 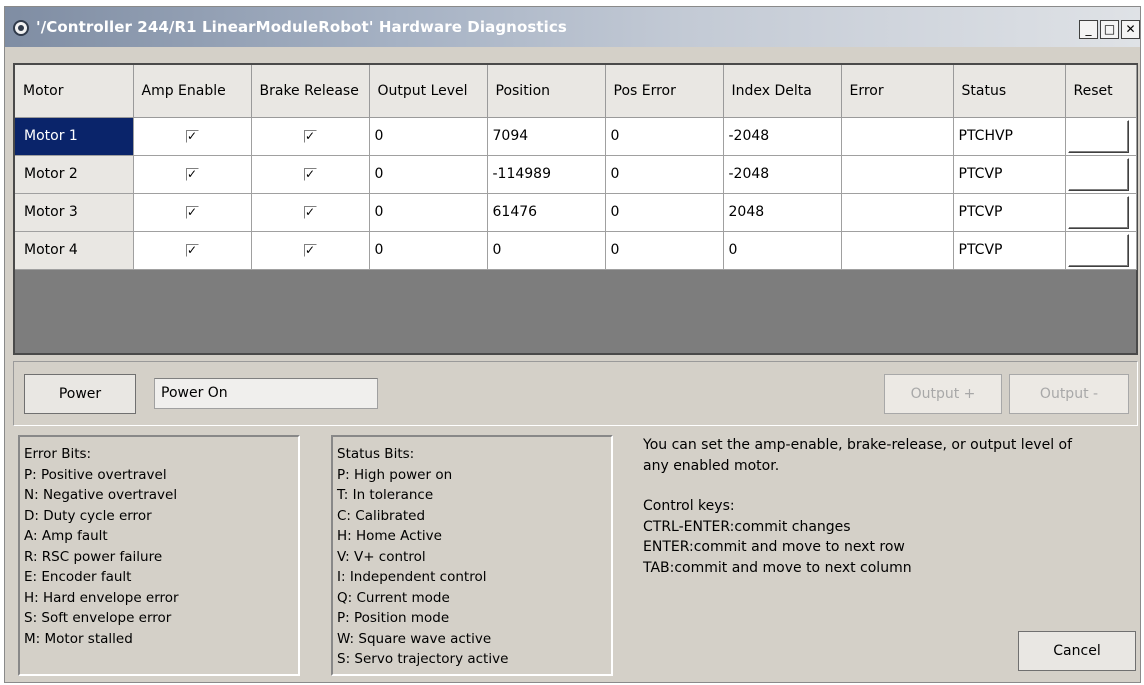 What do you see at coordinates (74, 91) in the screenshot?
I see `col-header-motor: Motor` at bounding box center [74, 91].